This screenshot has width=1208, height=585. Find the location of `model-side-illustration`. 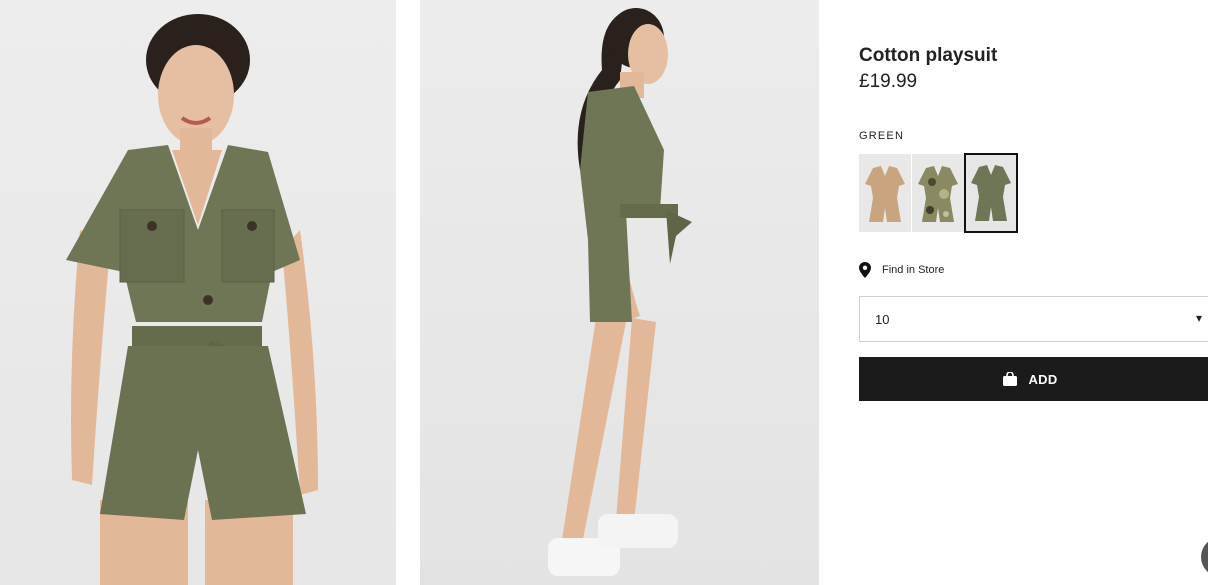

model-side-illustration is located at coordinates (620, 292).